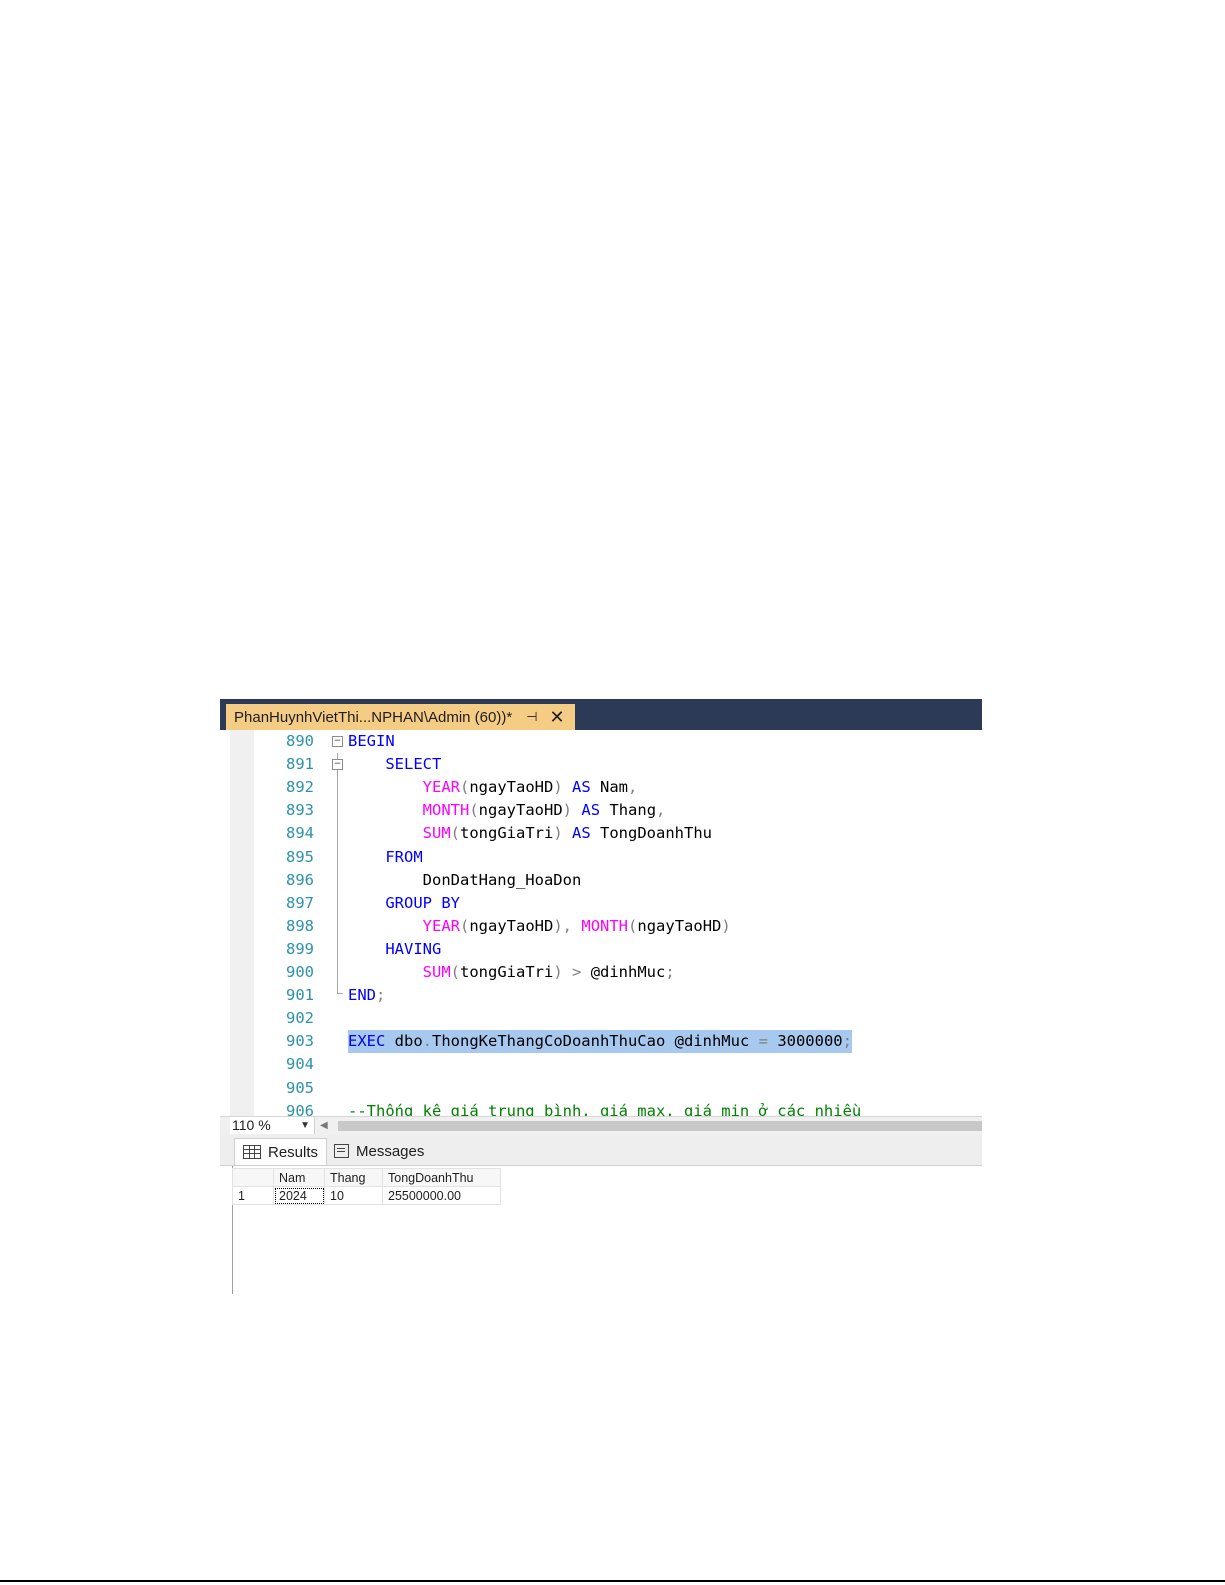  I want to click on tab-title: PhanHuynhVietThi...NPHAN\Admin (60))*, so click(373, 717).